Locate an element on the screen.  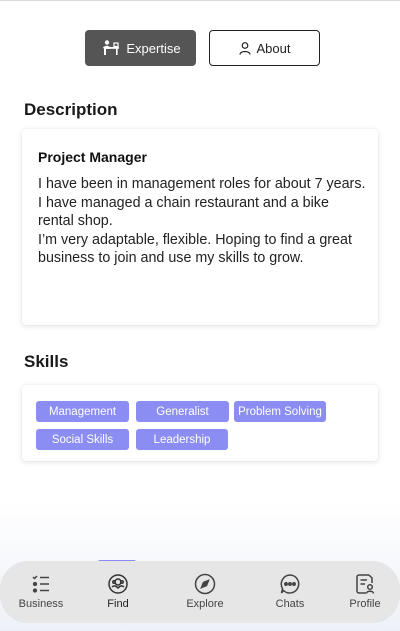
expertise-label: Expertise is located at coordinates (153, 48).